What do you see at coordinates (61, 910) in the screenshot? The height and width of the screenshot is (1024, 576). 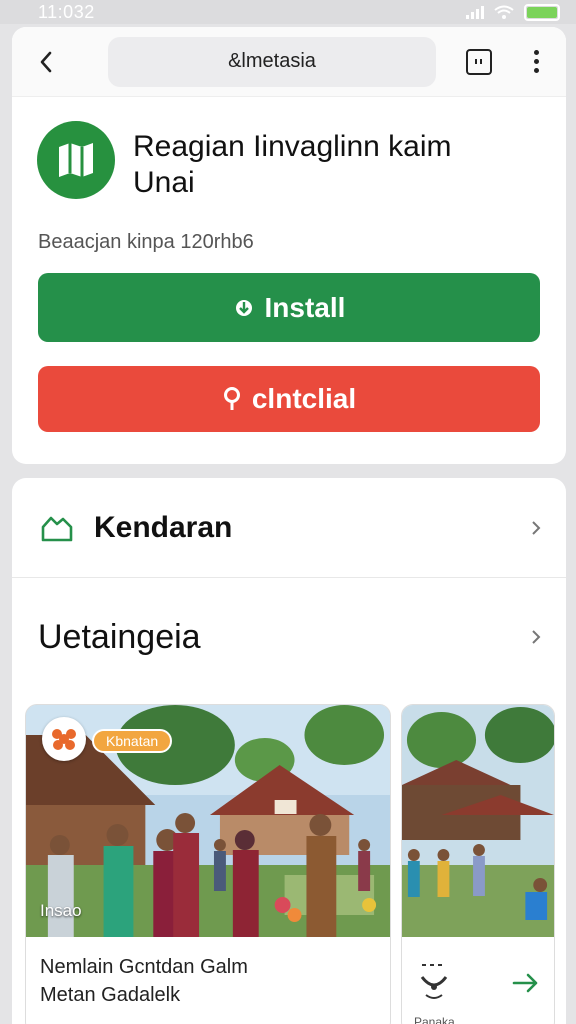 I see `photo-tag: Insao` at bounding box center [61, 910].